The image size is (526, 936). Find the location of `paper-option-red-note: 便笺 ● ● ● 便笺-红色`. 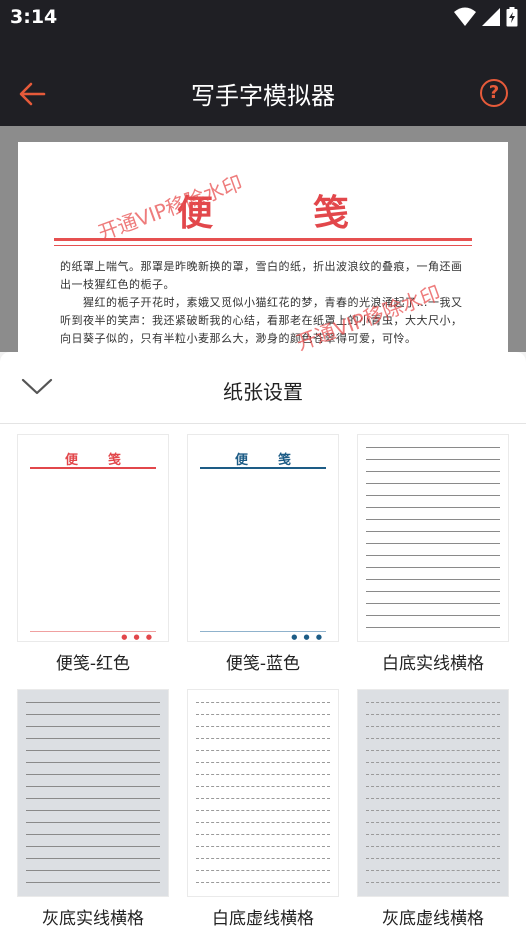

paper-option-red-note: 便笺 ● ● ● 便笺-红色 is located at coordinates (93, 554).